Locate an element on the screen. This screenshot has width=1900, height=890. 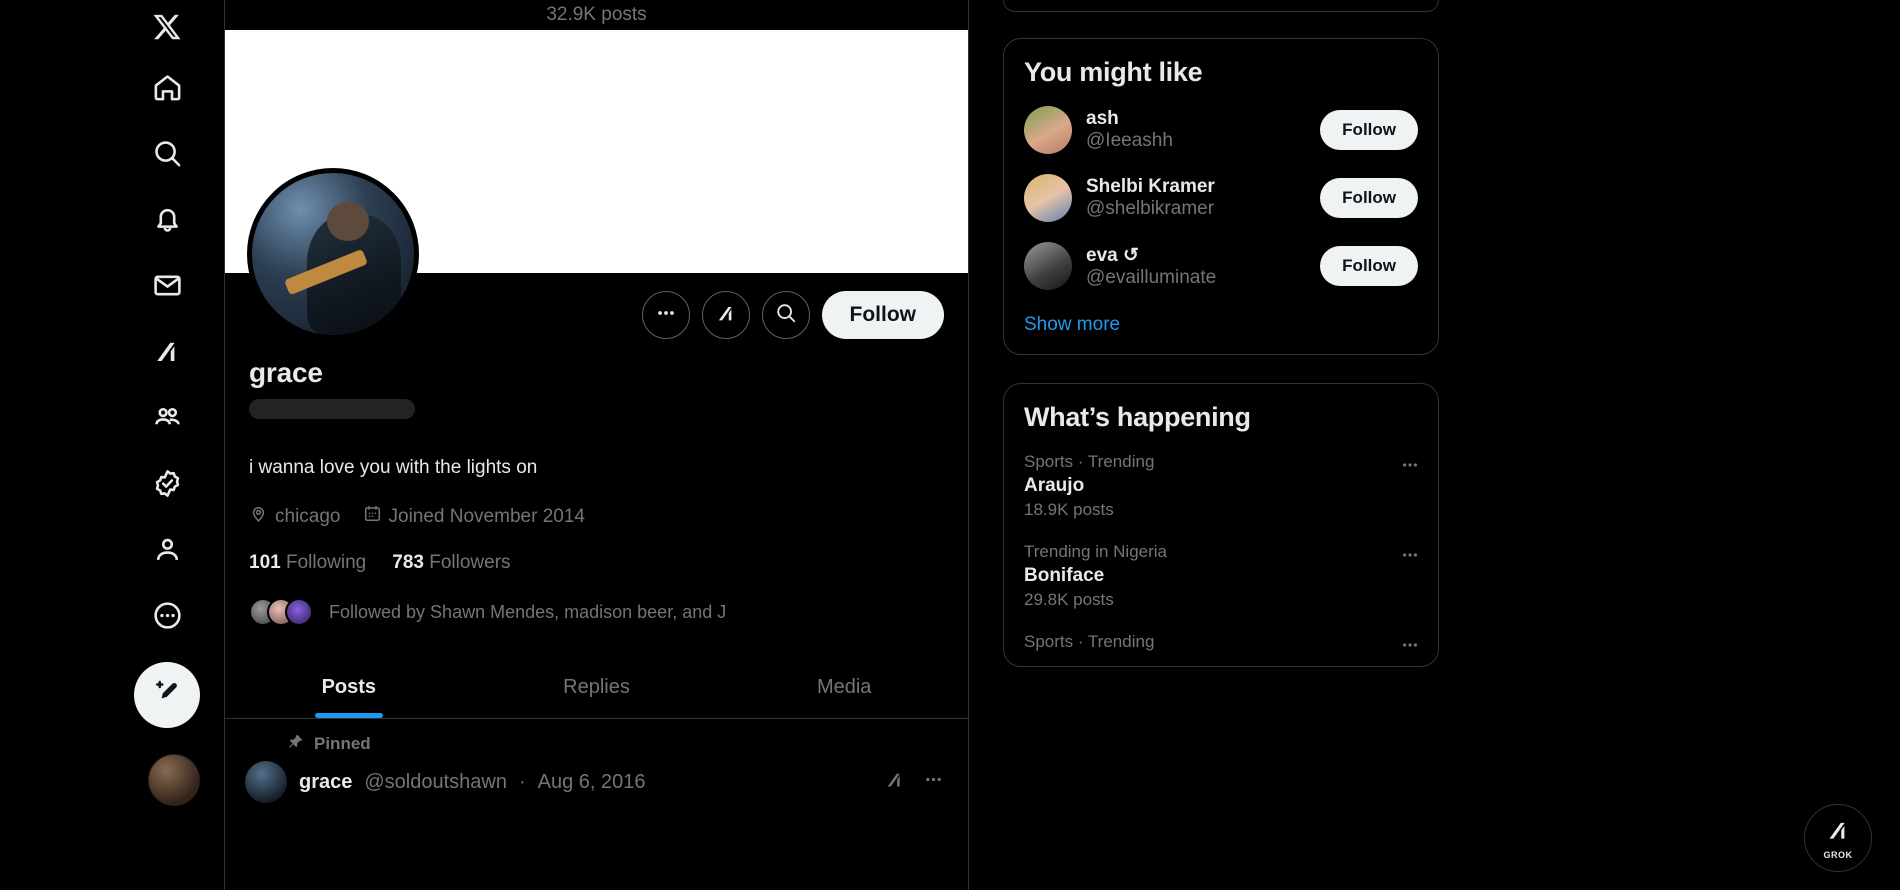
profile-tabs: Posts Replies Media is located at coordinates (596, 687).